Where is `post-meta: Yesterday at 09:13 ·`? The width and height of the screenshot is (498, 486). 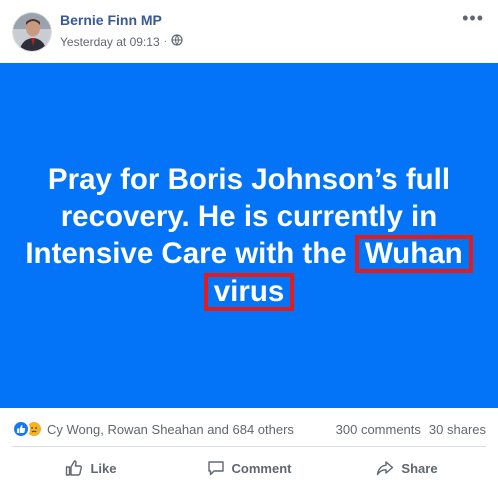 post-meta: Yesterday at 09:13 · is located at coordinates (121, 41).